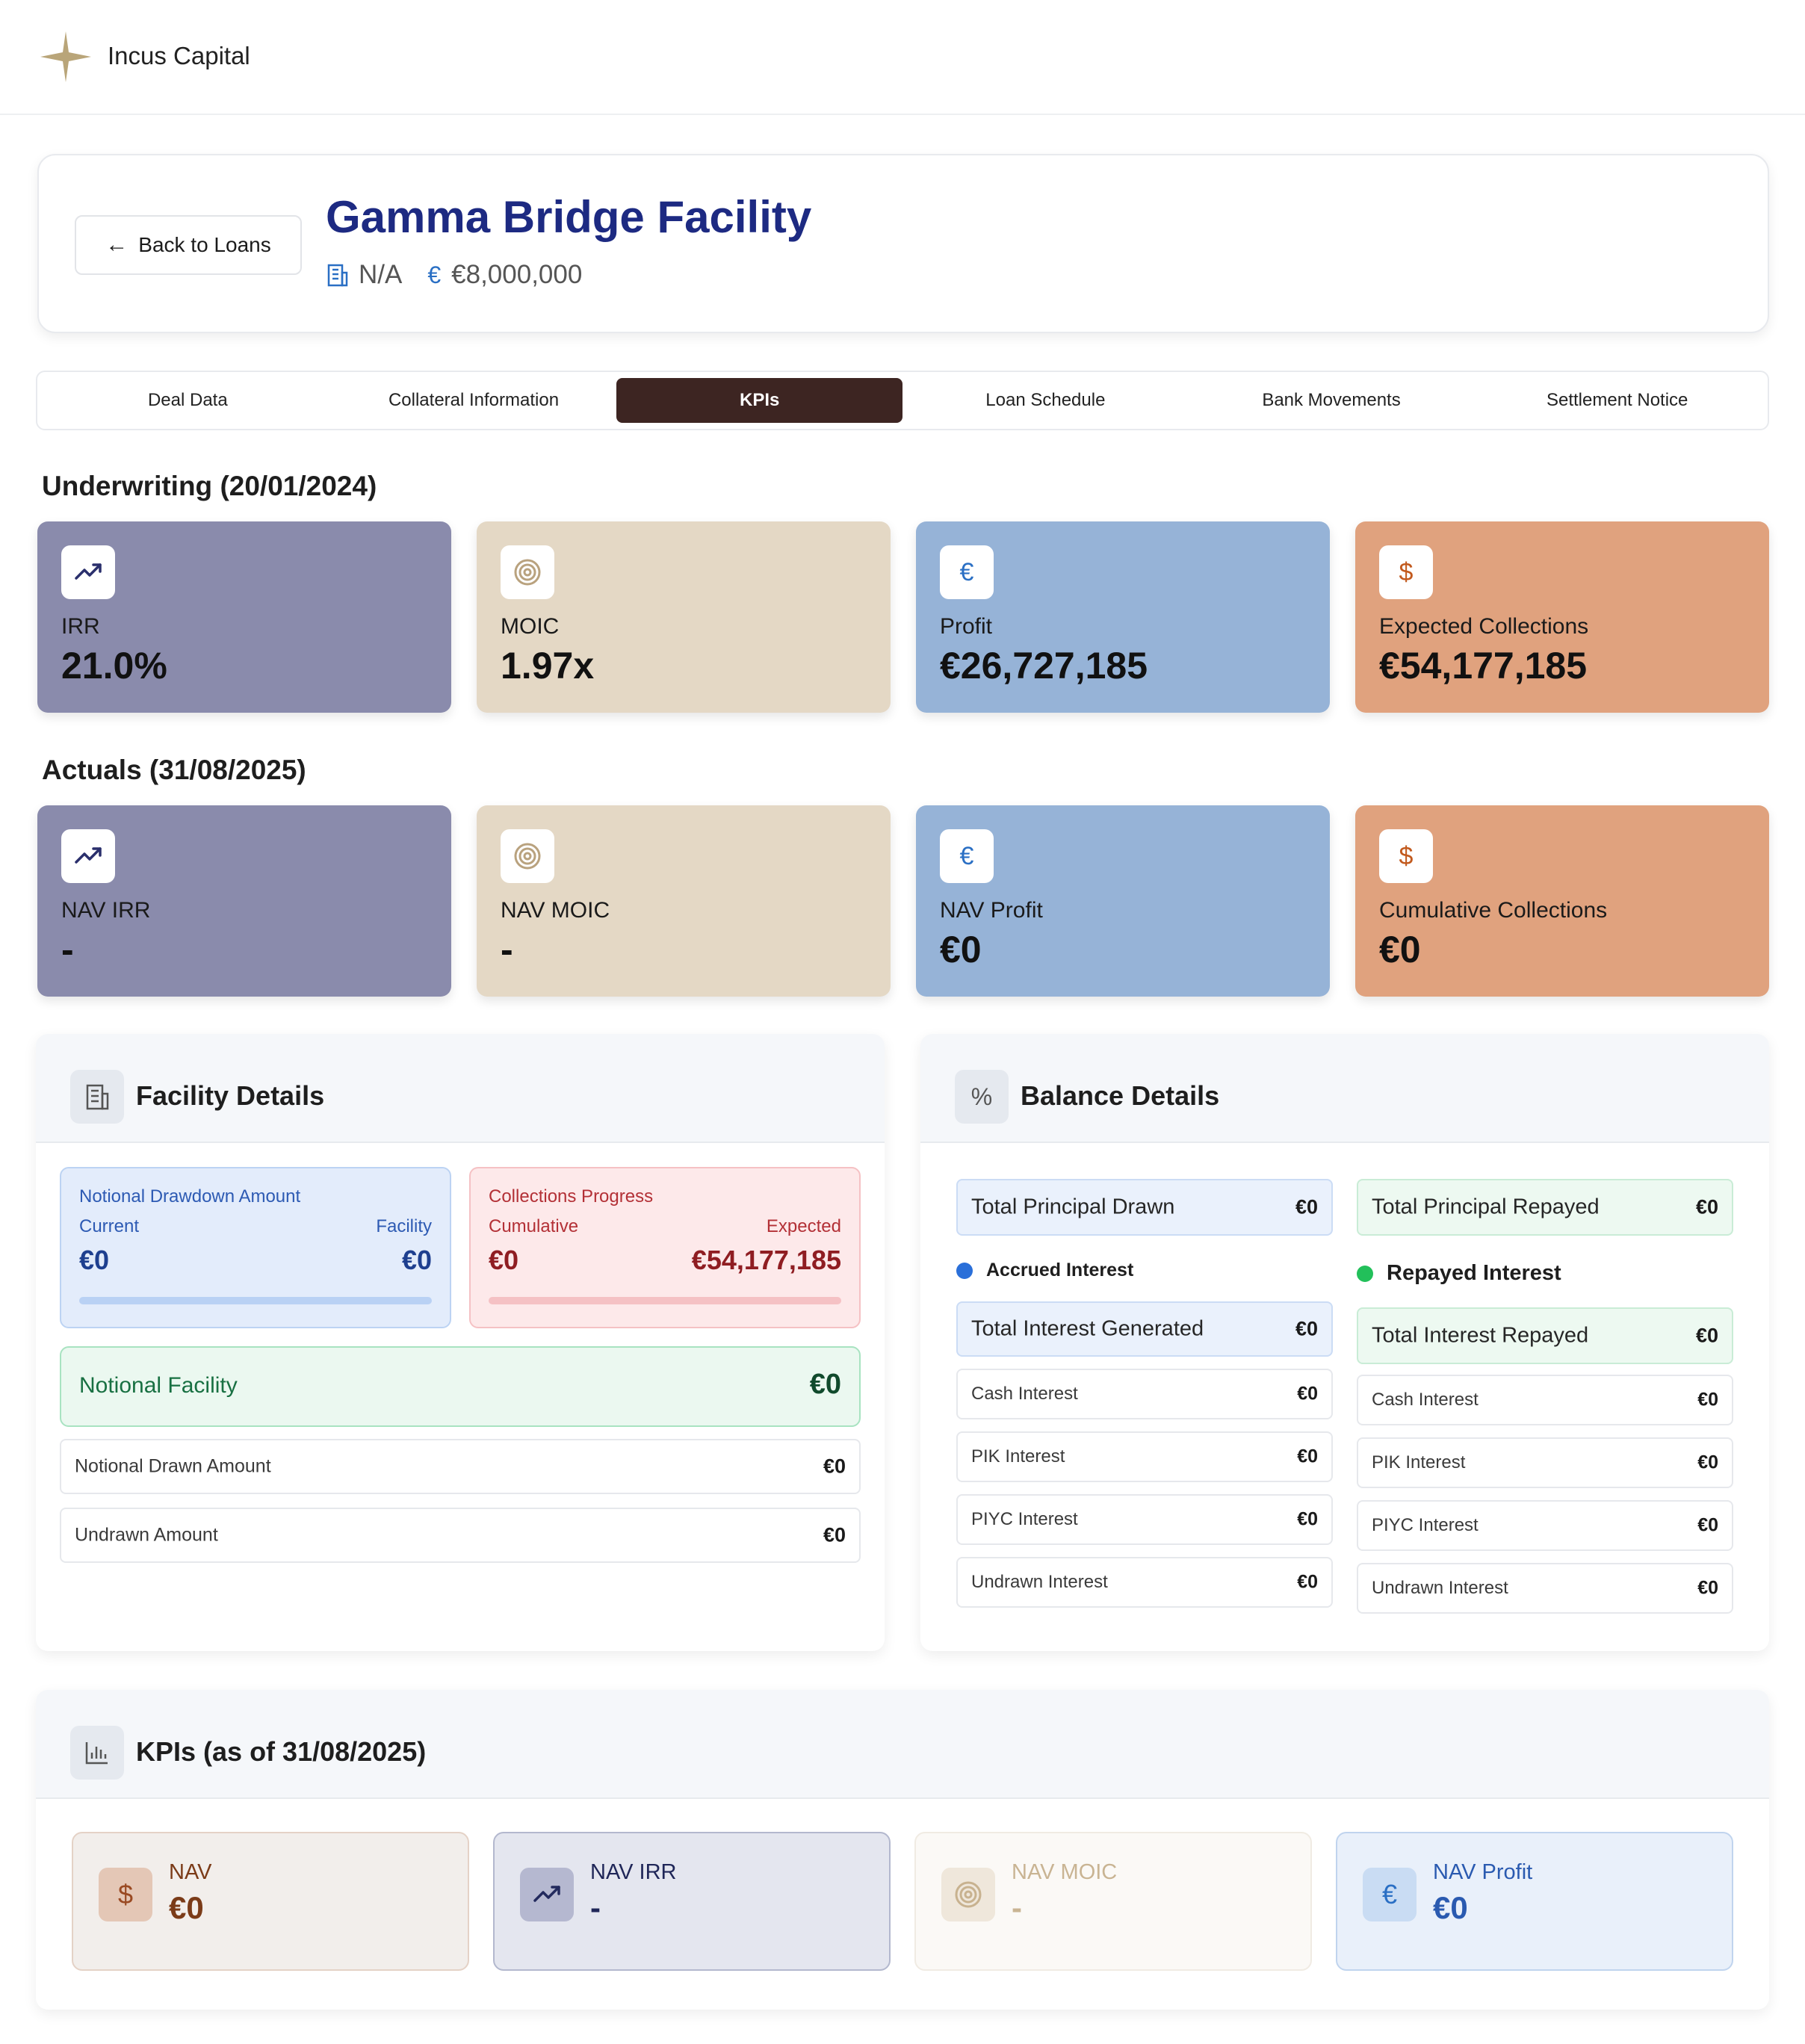 Image resolution: width=1805 pixels, height=2044 pixels. Describe the element at coordinates (474, 400) in the screenshot. I see `tab-collateral-information: Collateral Information` at that location.